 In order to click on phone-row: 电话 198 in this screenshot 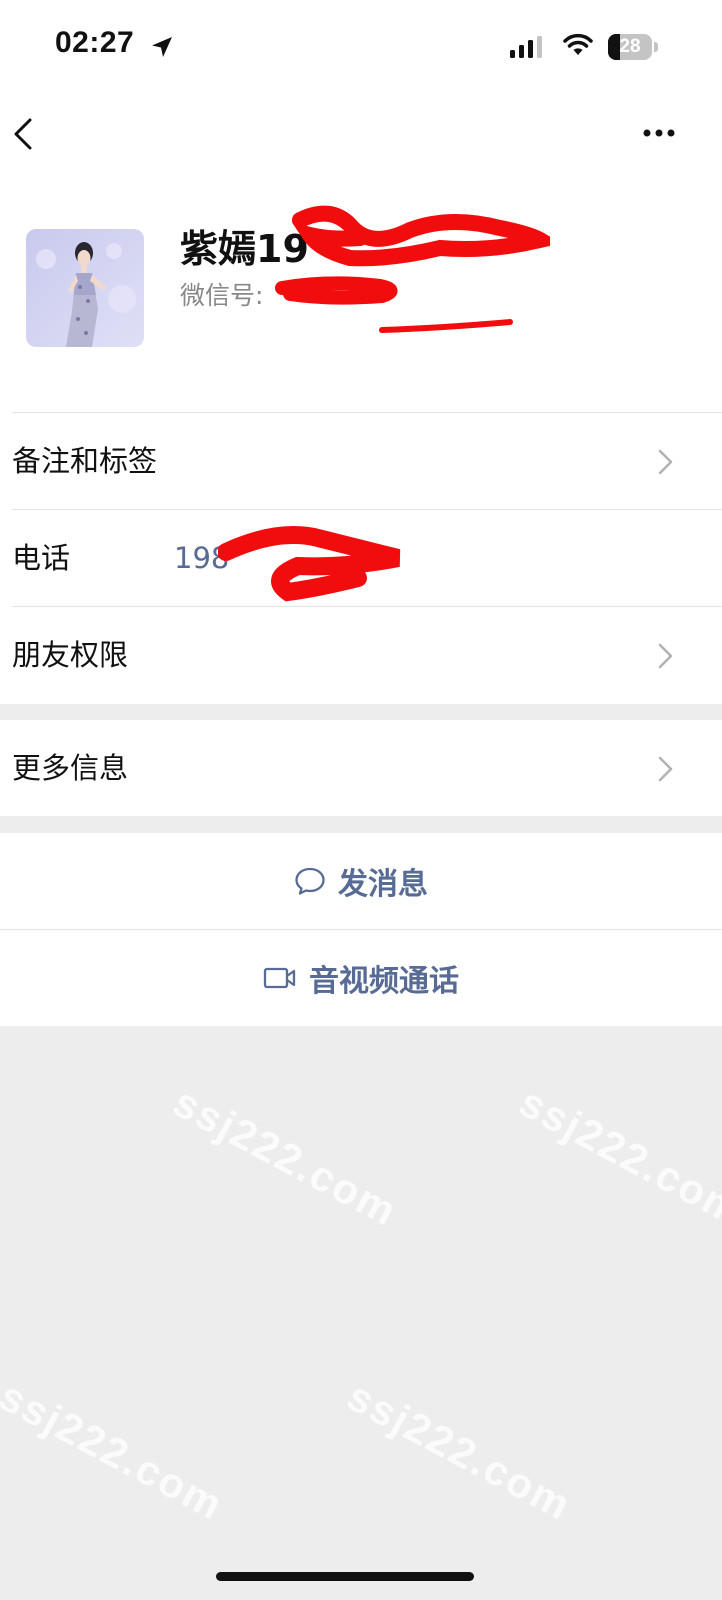, I will do `click(361, 558)`.